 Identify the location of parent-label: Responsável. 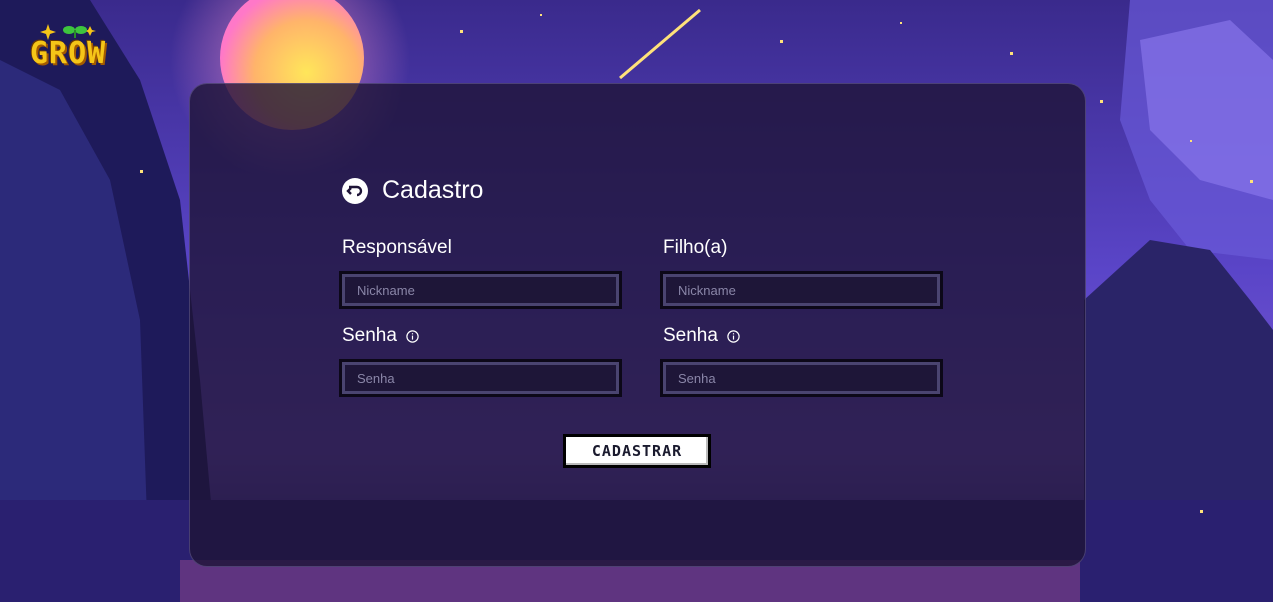
(397, 247).